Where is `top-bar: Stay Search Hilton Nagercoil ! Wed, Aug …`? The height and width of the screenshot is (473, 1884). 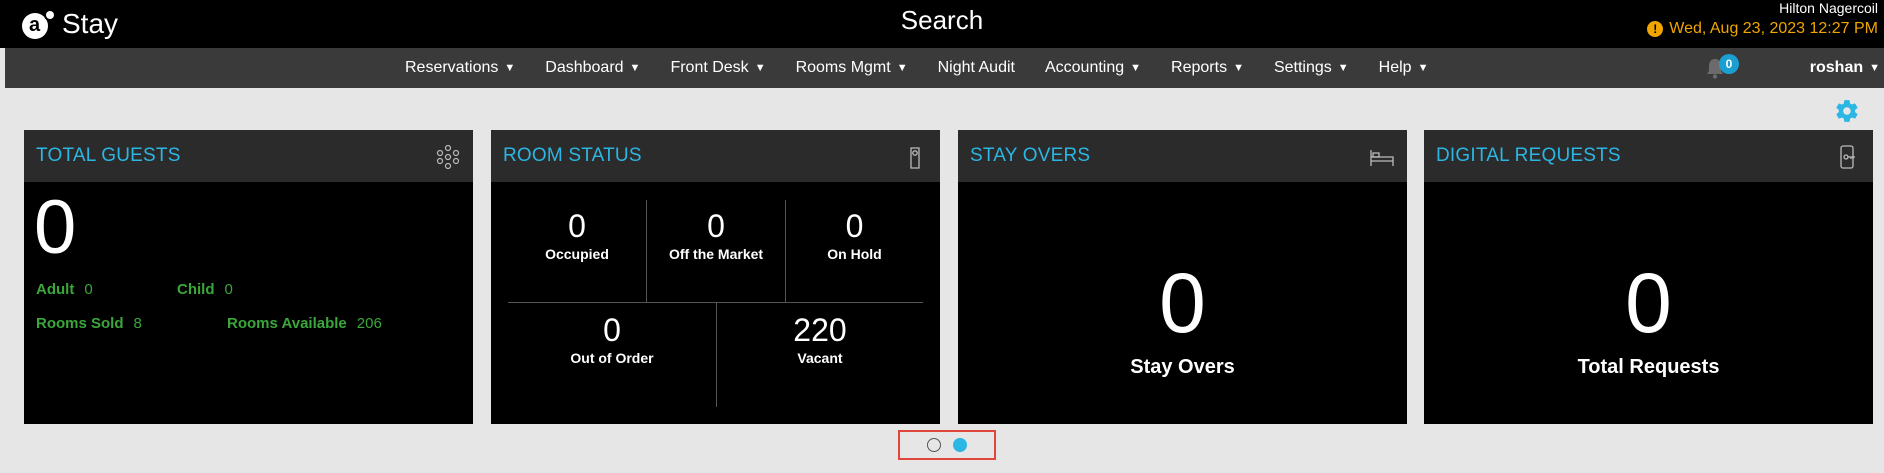 top-bar: Stay Search Hilton Nagercoil ! Wed, Aug … is located at coordinates (942, 24).